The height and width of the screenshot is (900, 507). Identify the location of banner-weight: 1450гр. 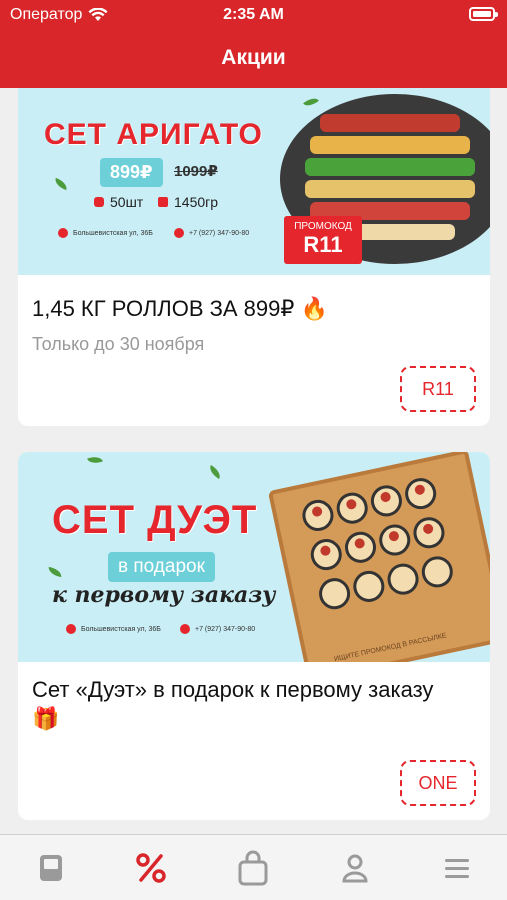
(188, 202).